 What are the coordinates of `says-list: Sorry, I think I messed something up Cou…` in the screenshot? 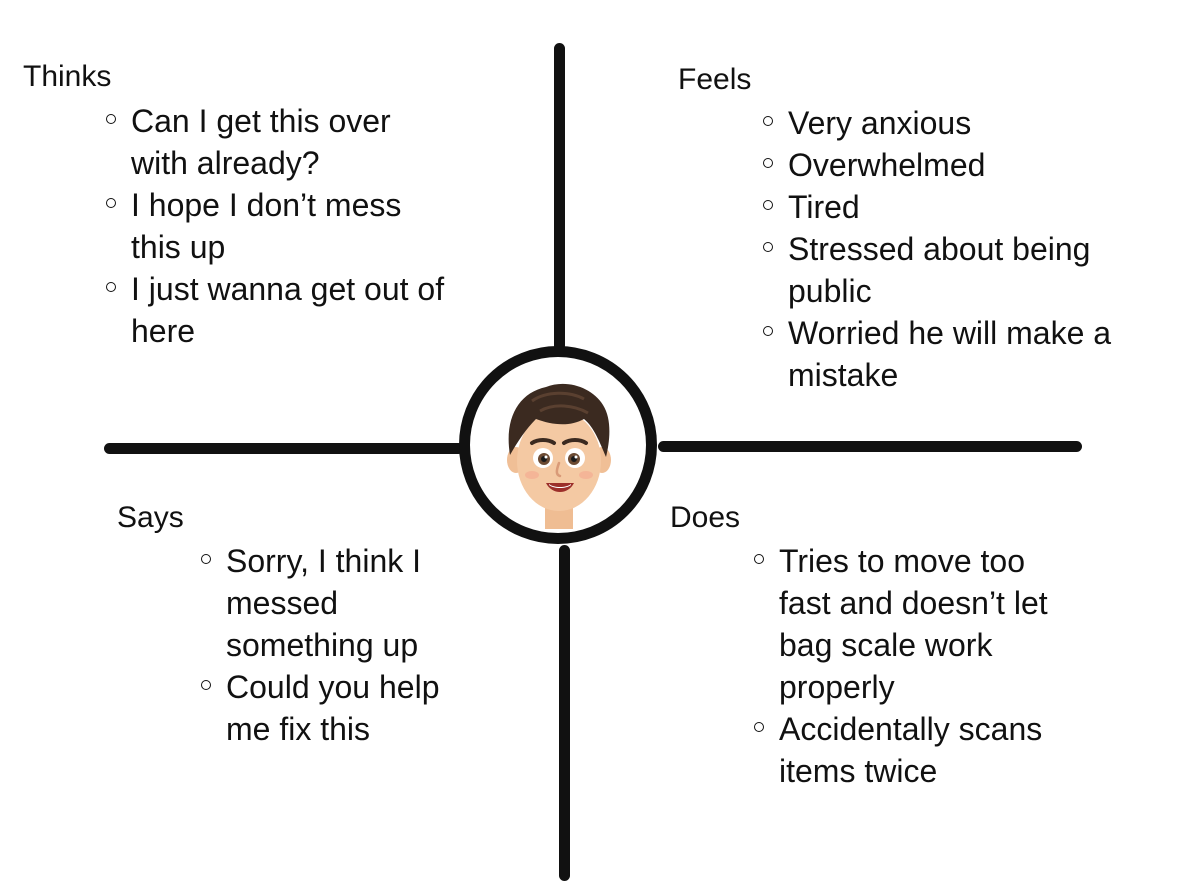 It's located at (330, 645).